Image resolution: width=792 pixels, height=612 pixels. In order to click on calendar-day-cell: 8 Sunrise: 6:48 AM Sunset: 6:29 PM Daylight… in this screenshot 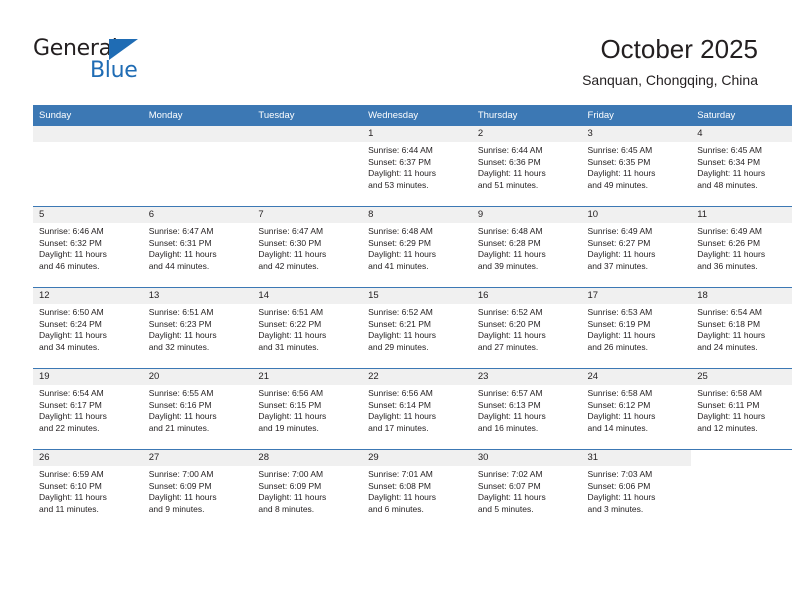, I will do `click(417, 247)`.